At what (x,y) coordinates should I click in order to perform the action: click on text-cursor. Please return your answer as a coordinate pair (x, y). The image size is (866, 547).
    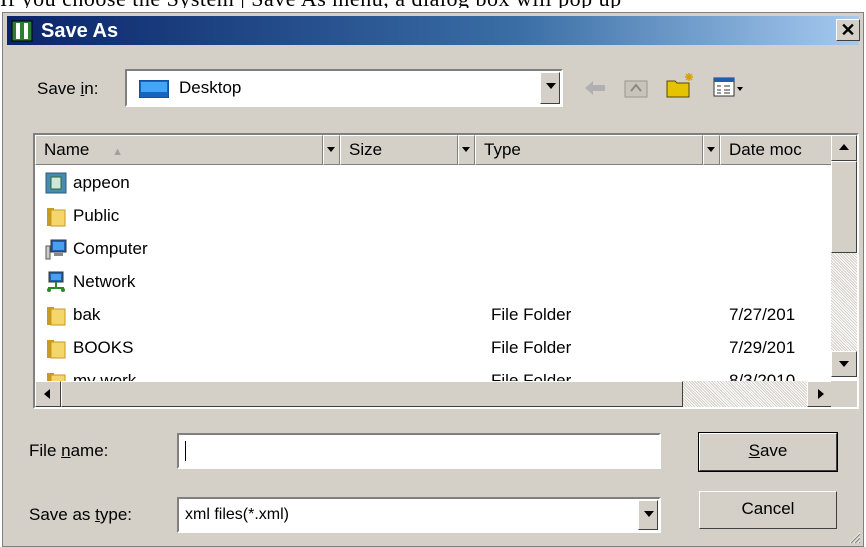
    Looking at the image, I should click on (185, 451).